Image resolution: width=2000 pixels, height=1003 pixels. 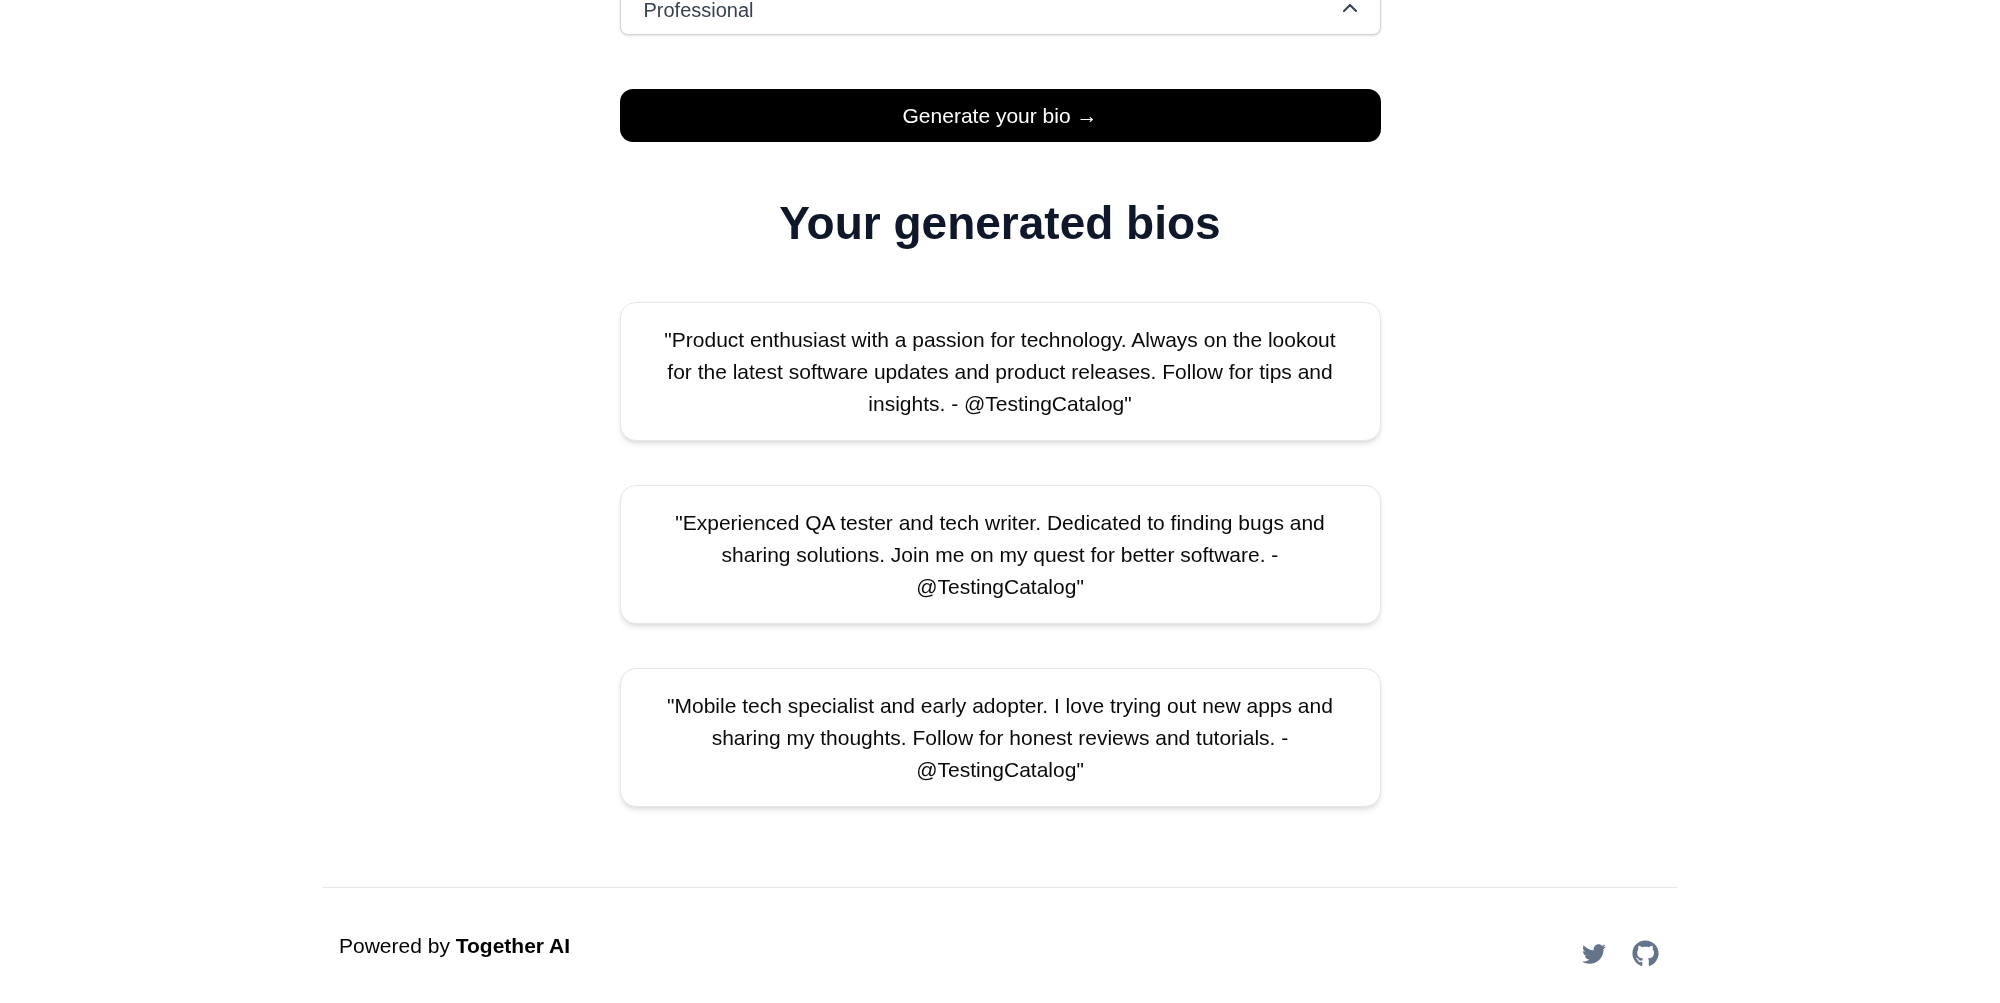 I want to click on github-icon, so click(x=1645, y=953).